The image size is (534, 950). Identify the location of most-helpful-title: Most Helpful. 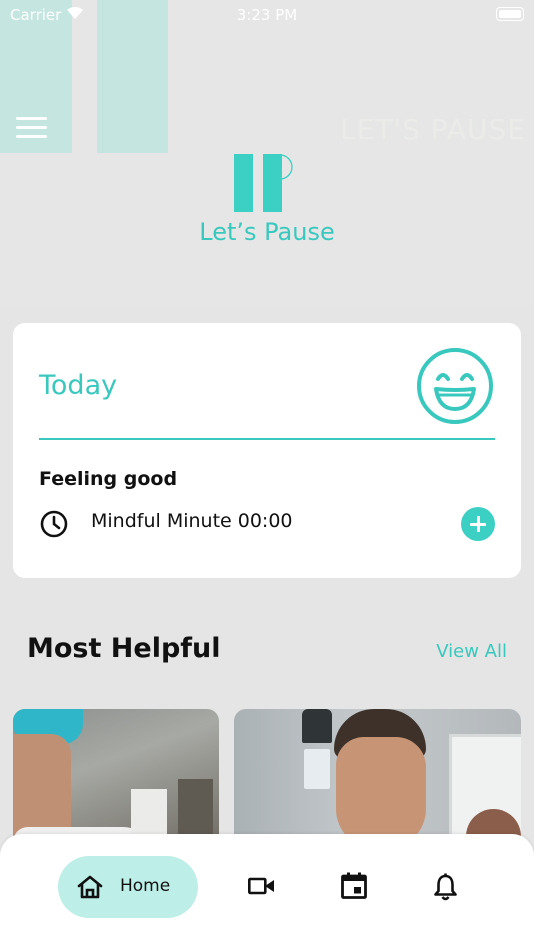
(124, 648).